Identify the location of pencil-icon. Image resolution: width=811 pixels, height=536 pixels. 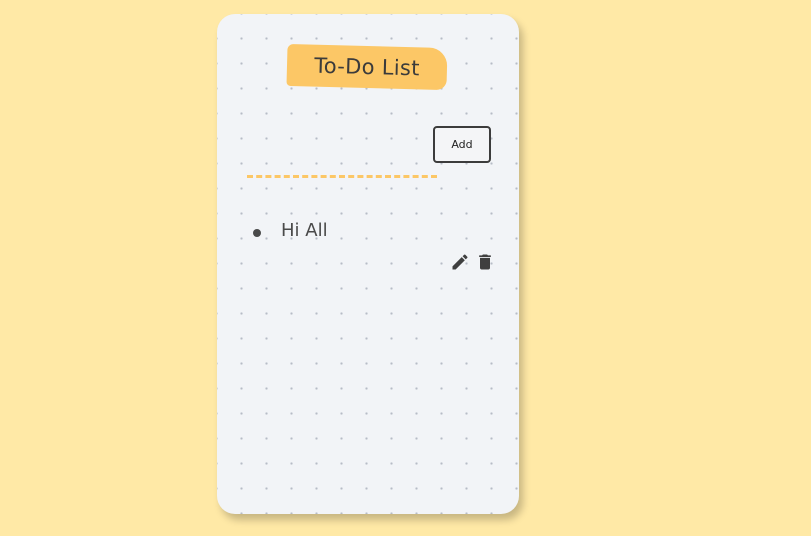
(459, 262).